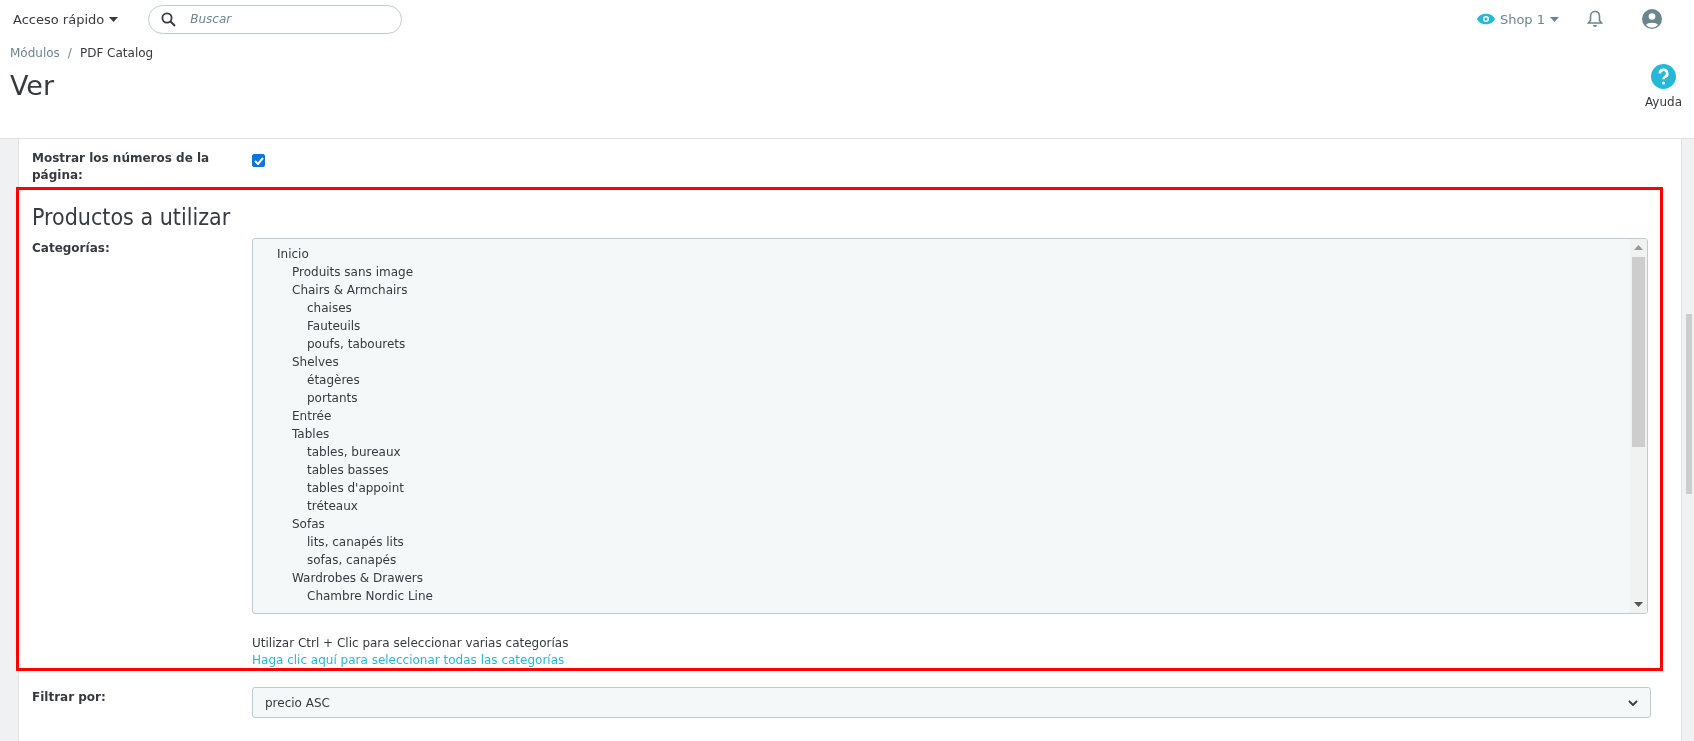 The height and width of the screenshot is (741, 1694). I want to click on search-field: Buscar, so click(275, 19).